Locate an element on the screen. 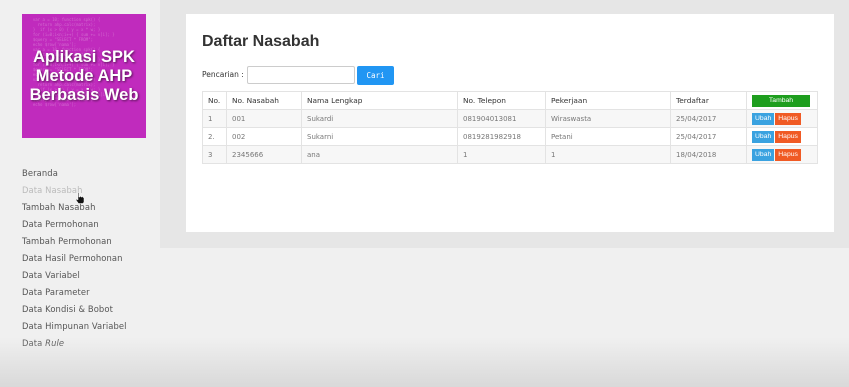 The width and height of the screenshot is (849, 387). column-header-terdaftar: Terdaftar is located at coordinates (708, 100).